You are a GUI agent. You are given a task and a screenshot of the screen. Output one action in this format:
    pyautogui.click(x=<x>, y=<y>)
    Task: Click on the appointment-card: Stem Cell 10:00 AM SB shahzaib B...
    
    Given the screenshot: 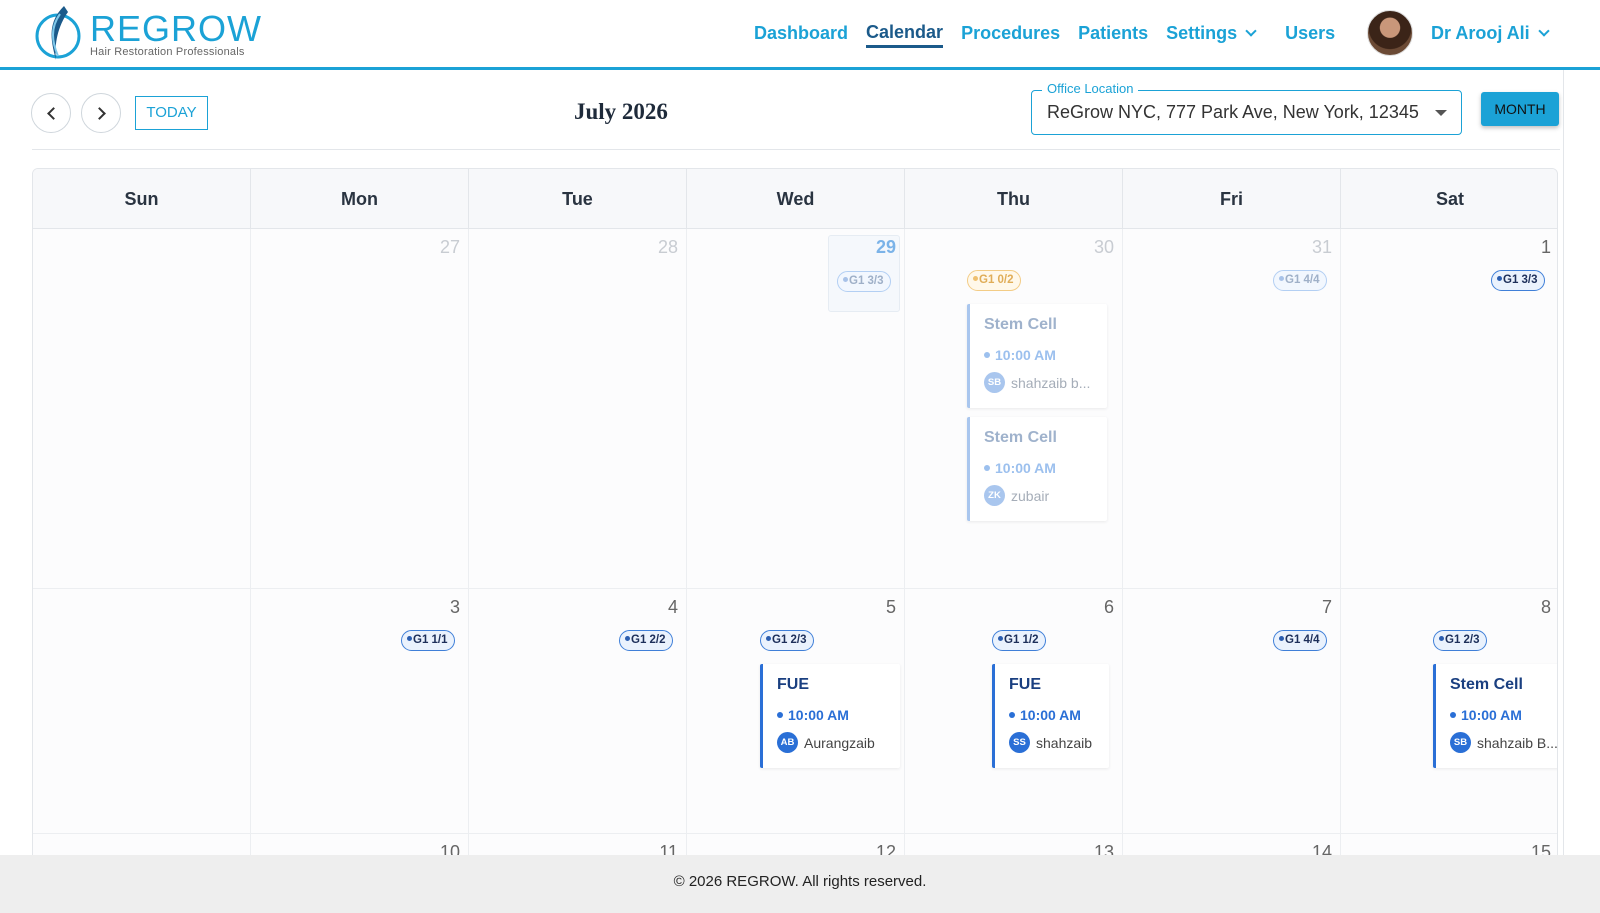 What is the action you would take?
    pyautogui.click(x=1495, y=716)
    